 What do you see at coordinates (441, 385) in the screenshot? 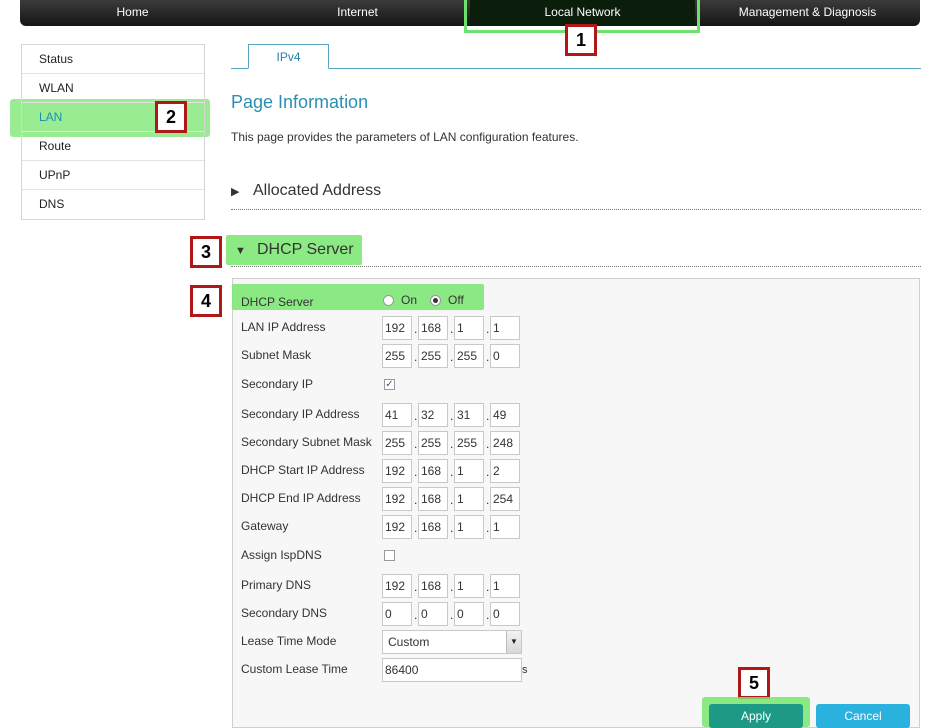
I see `secondary-ip-toggle-row: Secondary IP ✓` at bounding box center [441, 385].